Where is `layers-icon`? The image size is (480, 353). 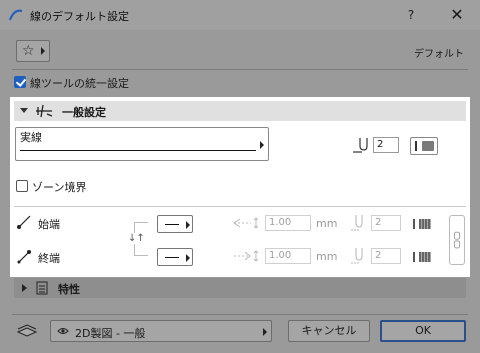
layers-icon is located at coordinates (27, 330).